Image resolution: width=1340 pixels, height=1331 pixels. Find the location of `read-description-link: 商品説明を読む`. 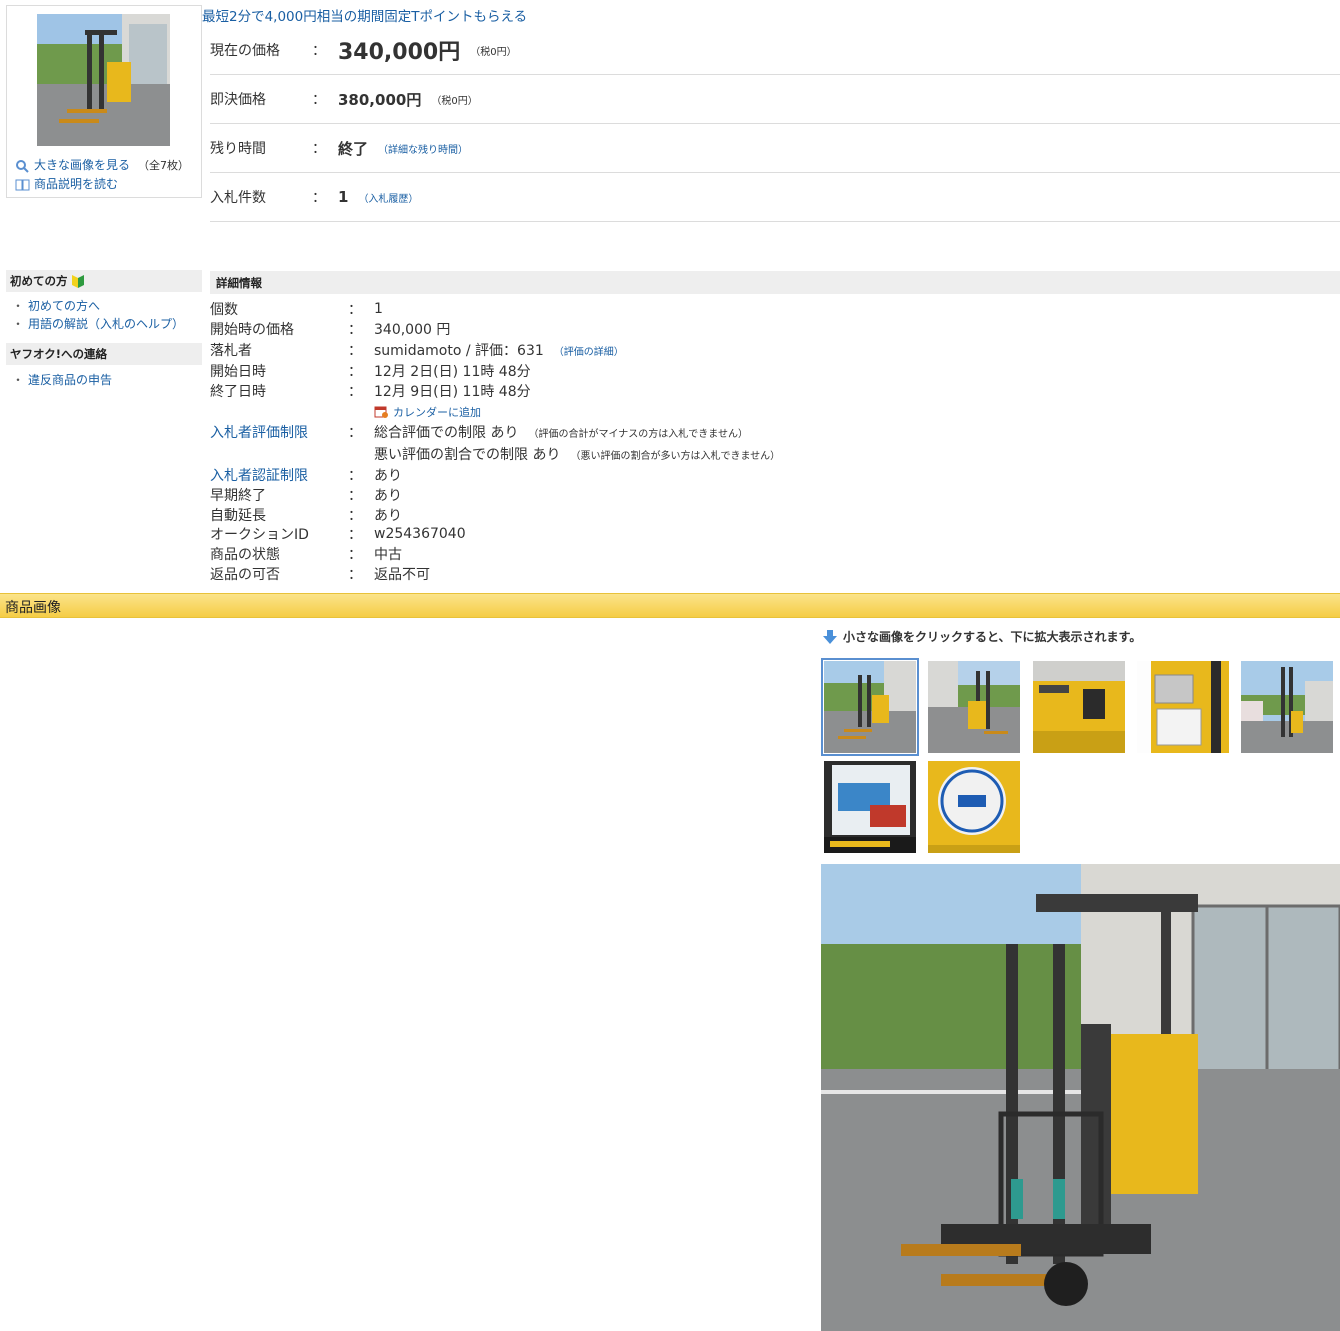

read-description-link: 商品説明を読む is located at coordinates (102, 184).